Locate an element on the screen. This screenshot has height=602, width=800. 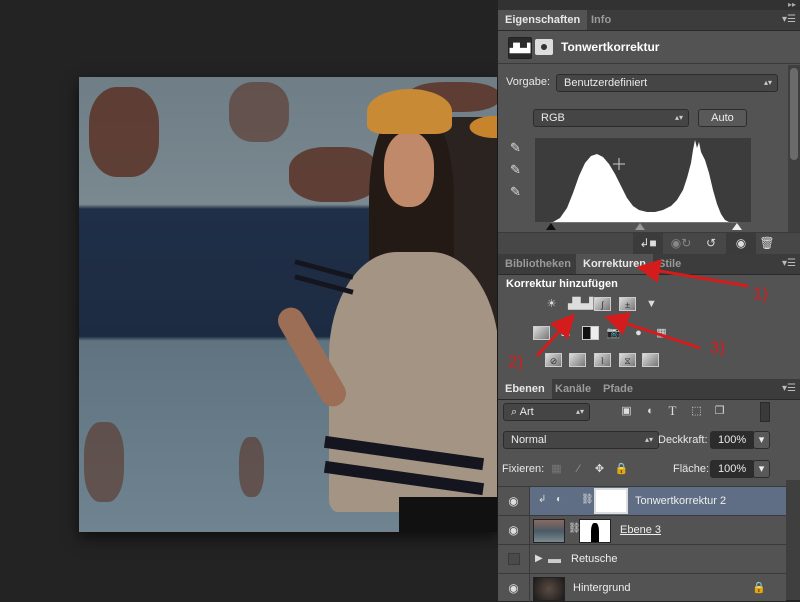
delete-trash-icon: 🗑 is located at coordinates (767, 243).